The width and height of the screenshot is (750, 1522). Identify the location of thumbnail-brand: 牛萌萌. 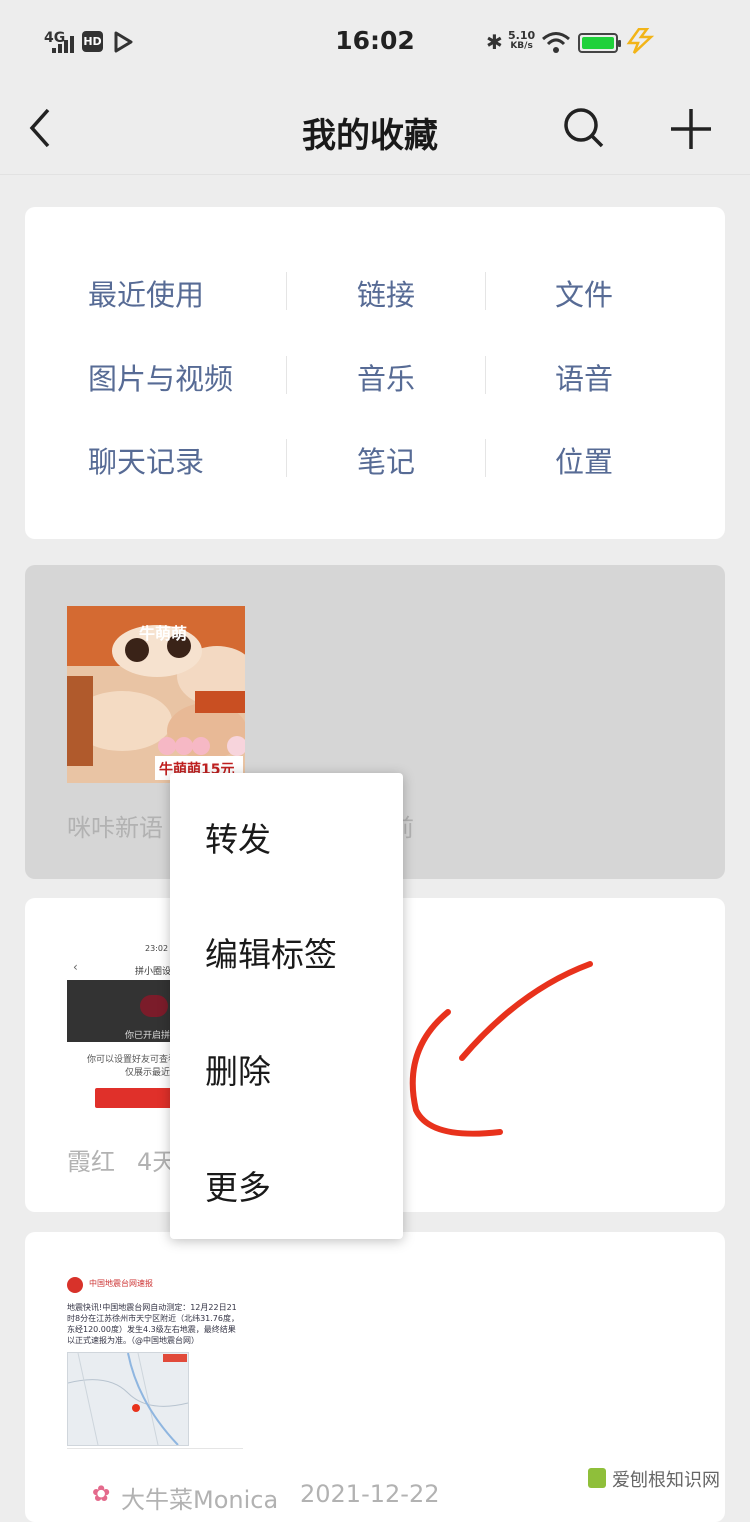
(163, 633).